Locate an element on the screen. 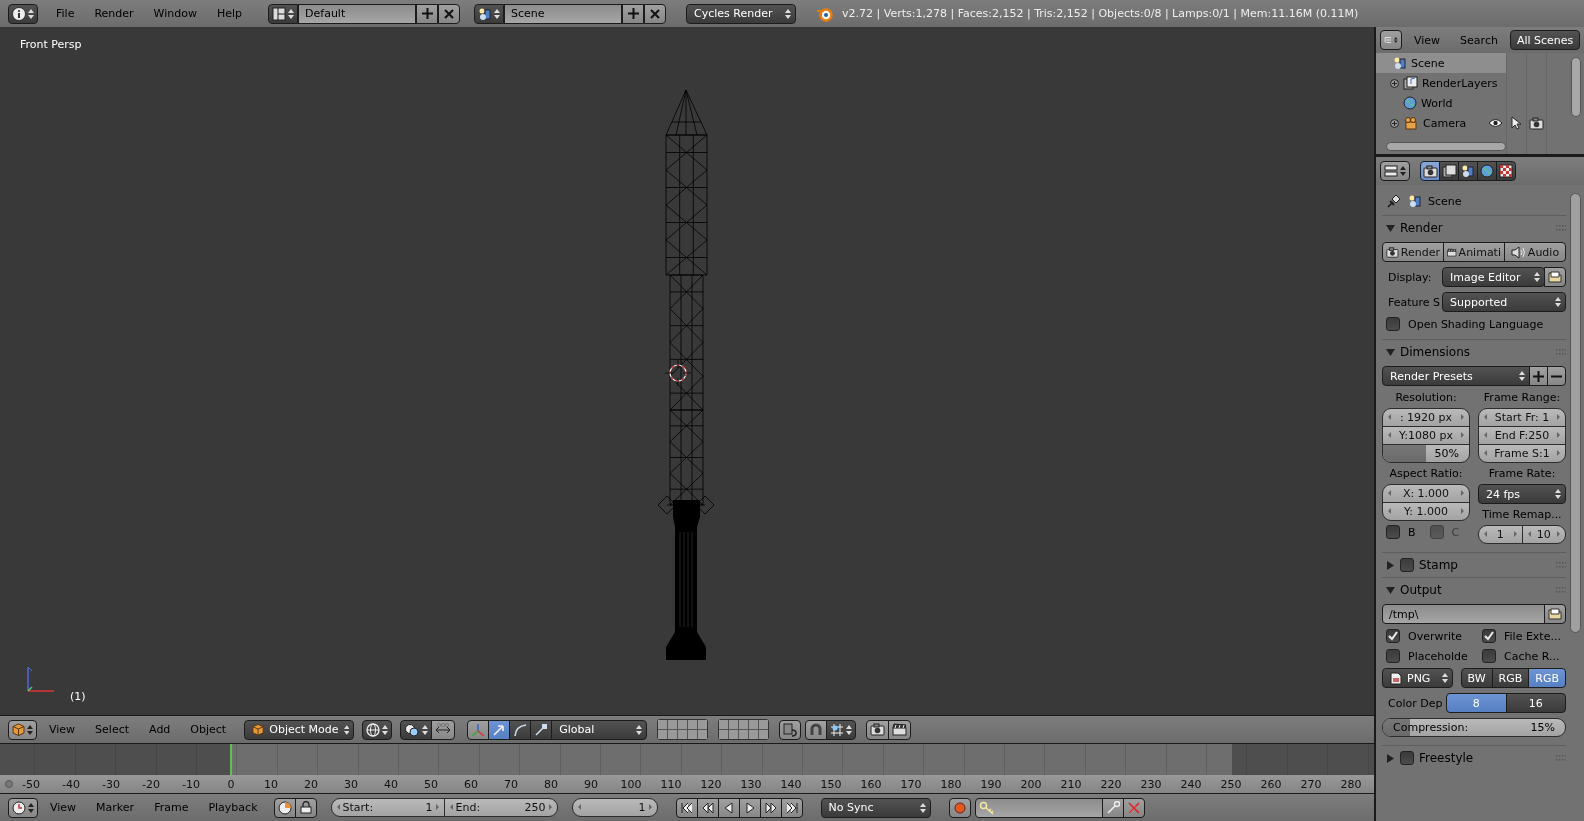  outliner-item: Camera is located at coordinates (1445, 123).